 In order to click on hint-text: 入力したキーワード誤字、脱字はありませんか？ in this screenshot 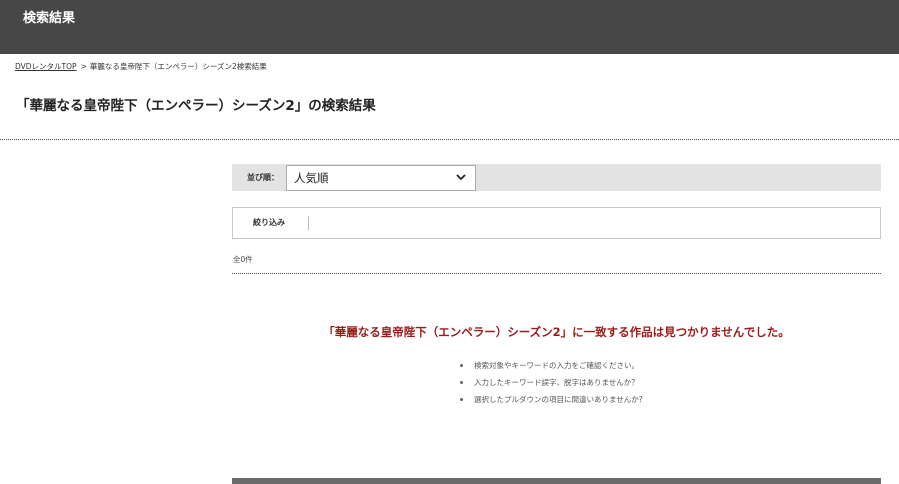, I will do `click(556, 382)`.